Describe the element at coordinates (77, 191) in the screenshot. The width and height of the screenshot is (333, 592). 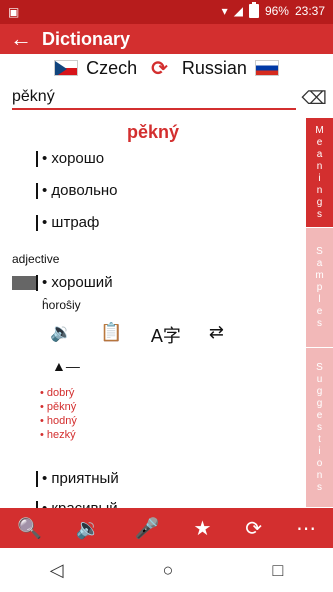
I see `meaning-item: • довольно` at that location.